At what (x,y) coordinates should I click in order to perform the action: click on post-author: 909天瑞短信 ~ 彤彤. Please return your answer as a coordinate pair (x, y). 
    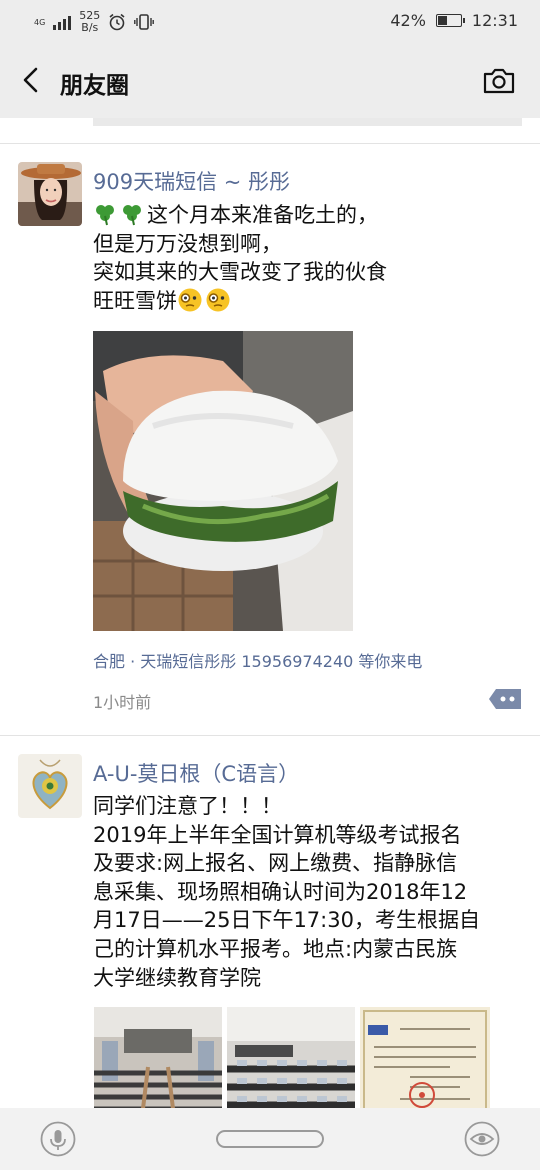
    Looking at the image, I should click on (191, 181).